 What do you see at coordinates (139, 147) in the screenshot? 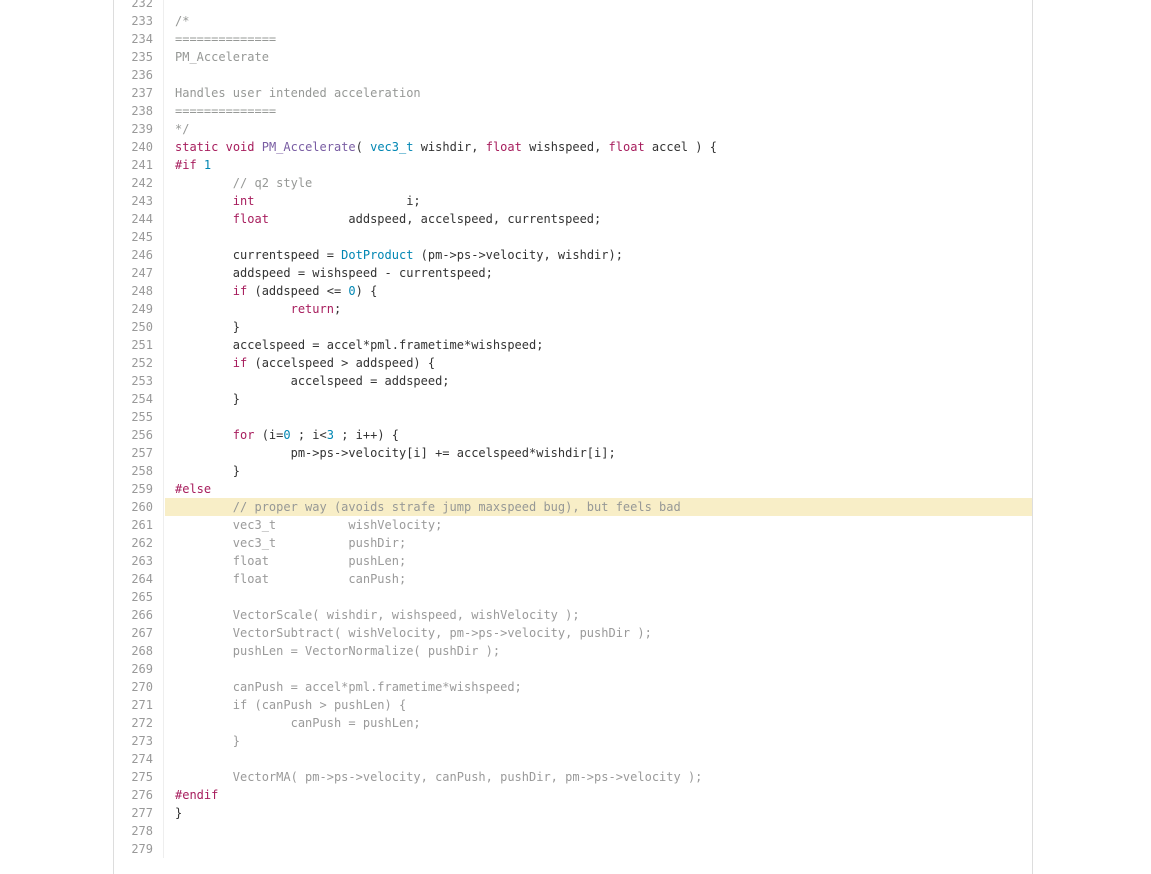
I see `line-number: 240` at bounding box center [139, 147].